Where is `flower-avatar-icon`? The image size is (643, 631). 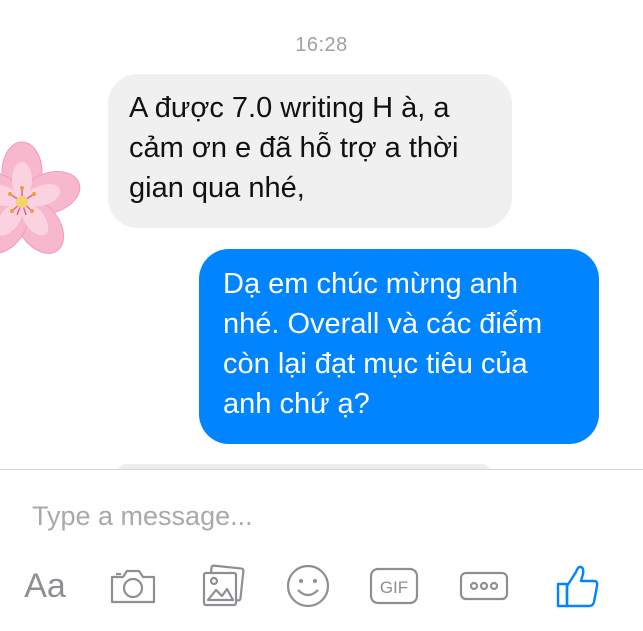 flower-avatar-icon is located at coordinates (40, 197).